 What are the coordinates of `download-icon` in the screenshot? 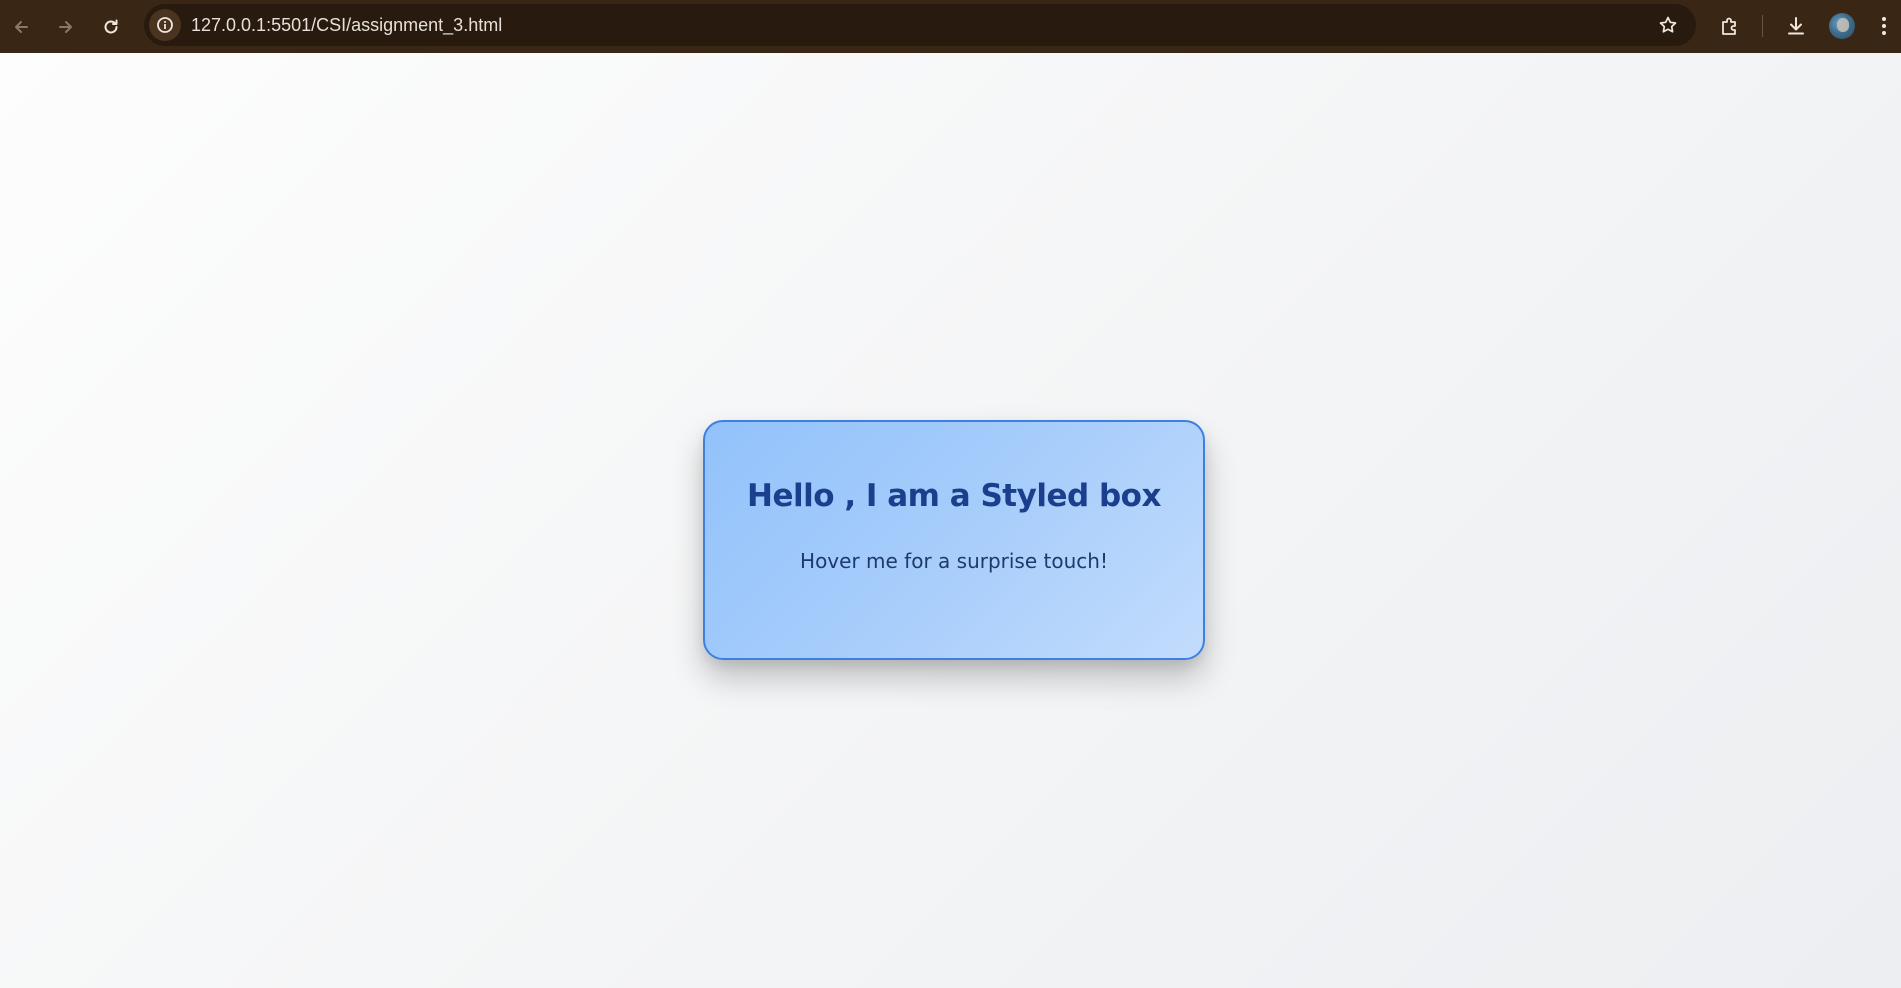 It's located at (1796, 26).